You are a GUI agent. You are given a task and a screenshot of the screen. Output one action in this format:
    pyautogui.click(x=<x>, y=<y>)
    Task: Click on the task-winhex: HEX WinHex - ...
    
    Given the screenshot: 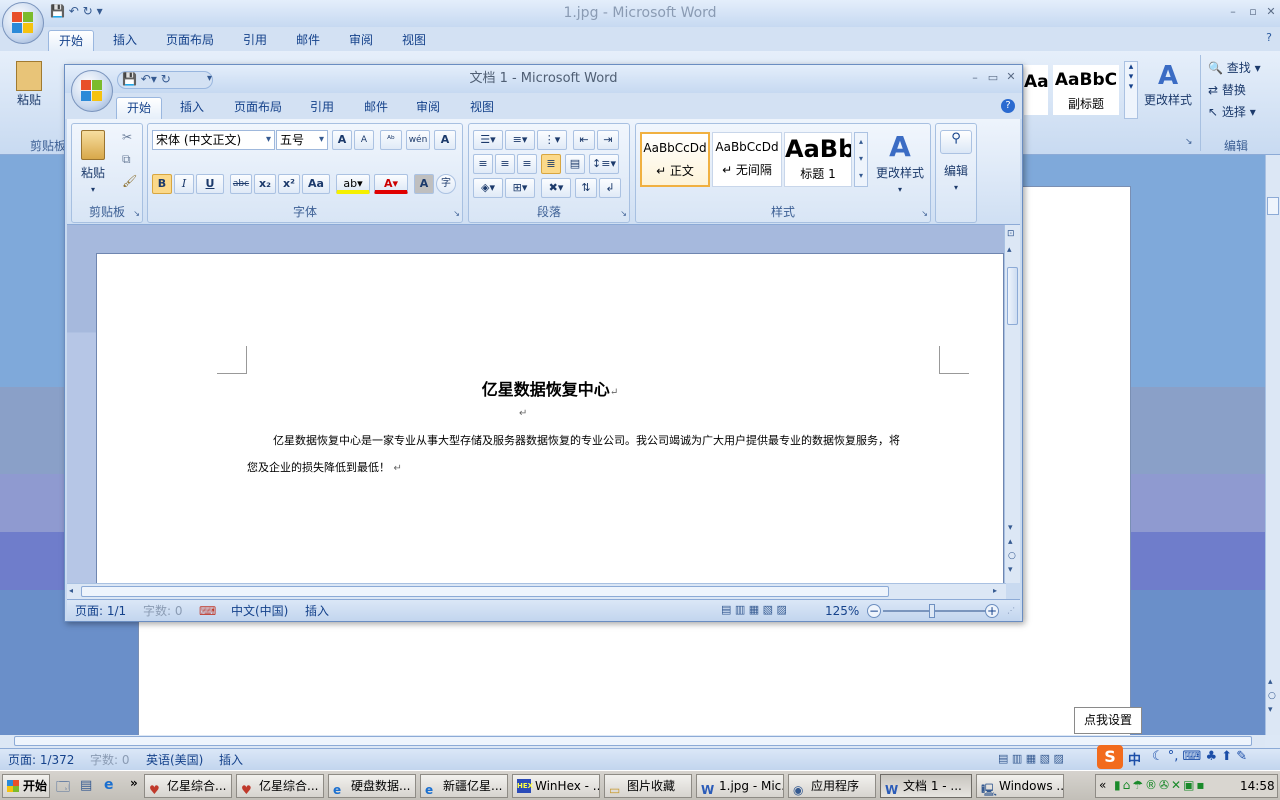 What is the action you would take?
    pyautogui.click(x=556, y=786)
    